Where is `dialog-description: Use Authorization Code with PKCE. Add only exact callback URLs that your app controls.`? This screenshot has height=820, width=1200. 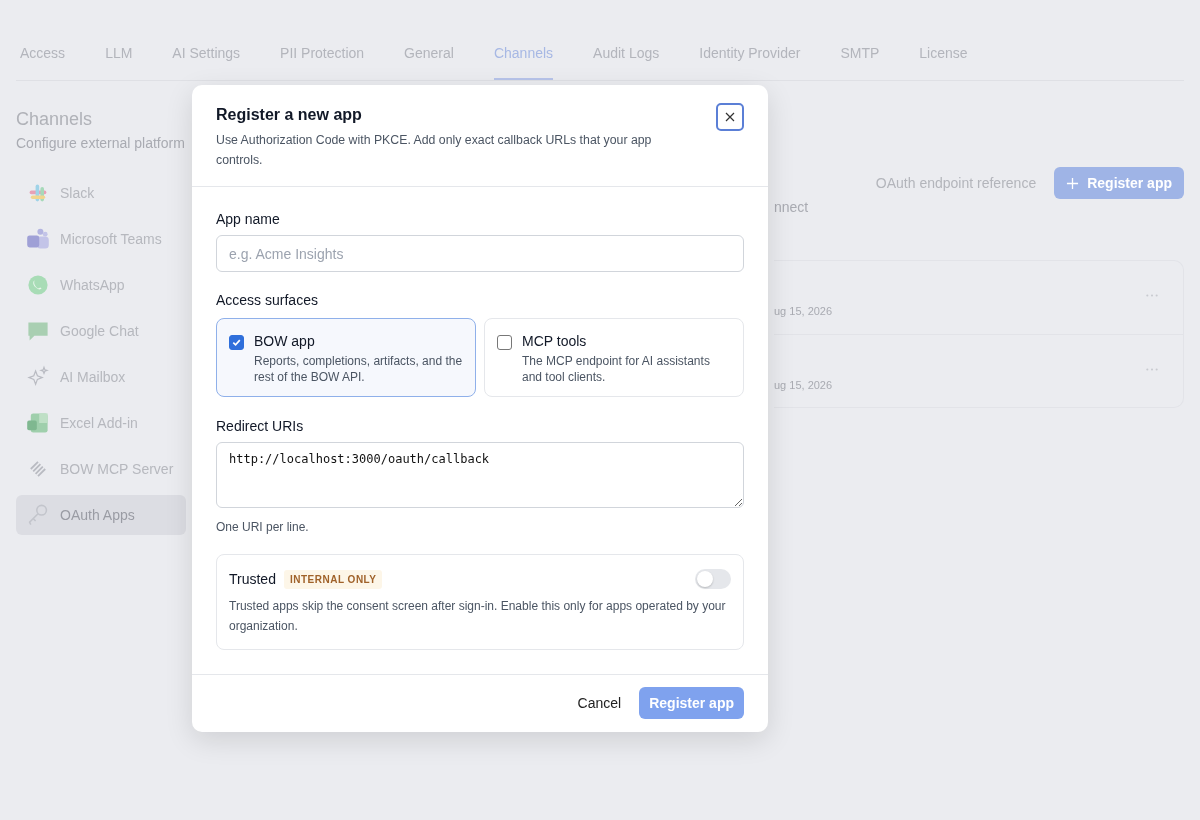
dialog-description: Use Authorization Code with PKCE. Add only exact callback URLs that your app controls. is located at coordinates (434, 150).